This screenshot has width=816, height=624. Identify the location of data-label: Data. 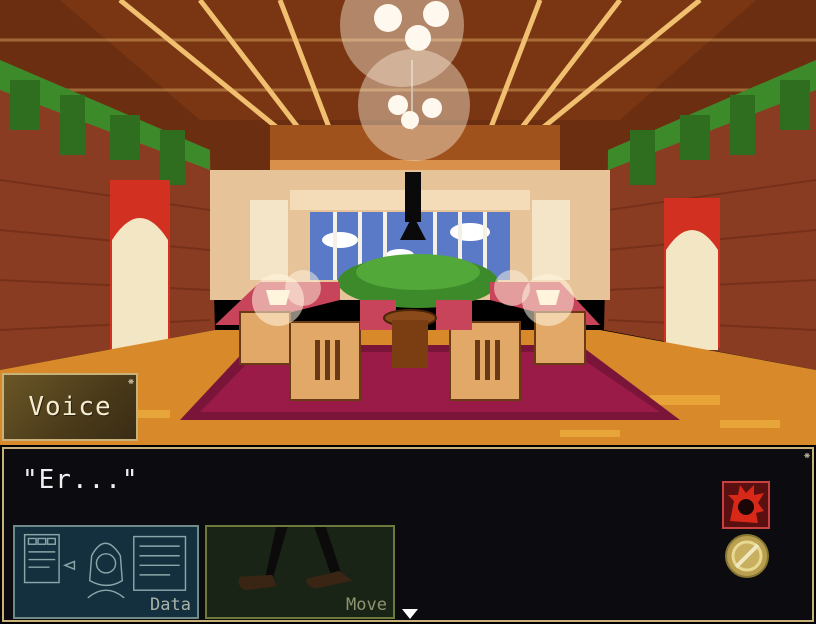
(170, 605).